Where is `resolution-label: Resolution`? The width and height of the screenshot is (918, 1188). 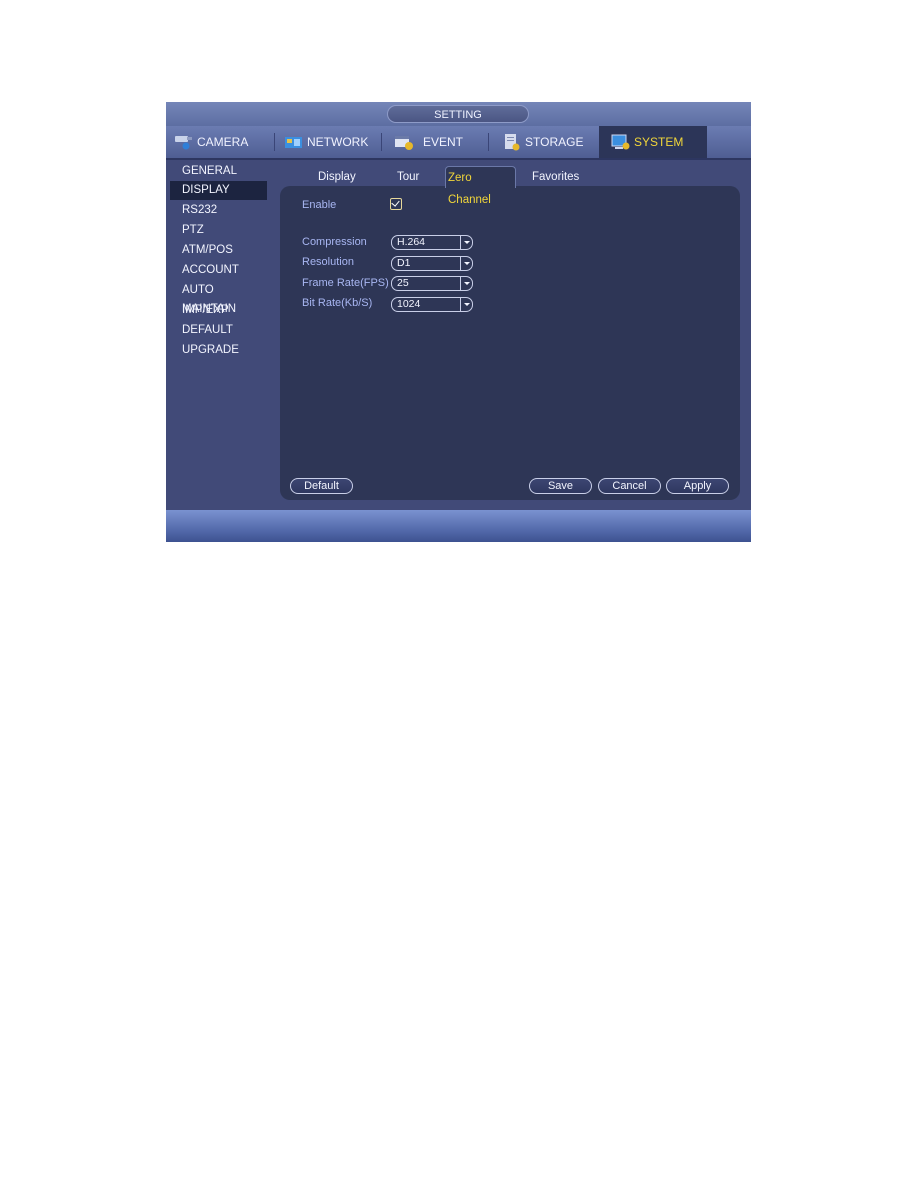 resolution-label: Resolution is located at coordinates (328, 262).